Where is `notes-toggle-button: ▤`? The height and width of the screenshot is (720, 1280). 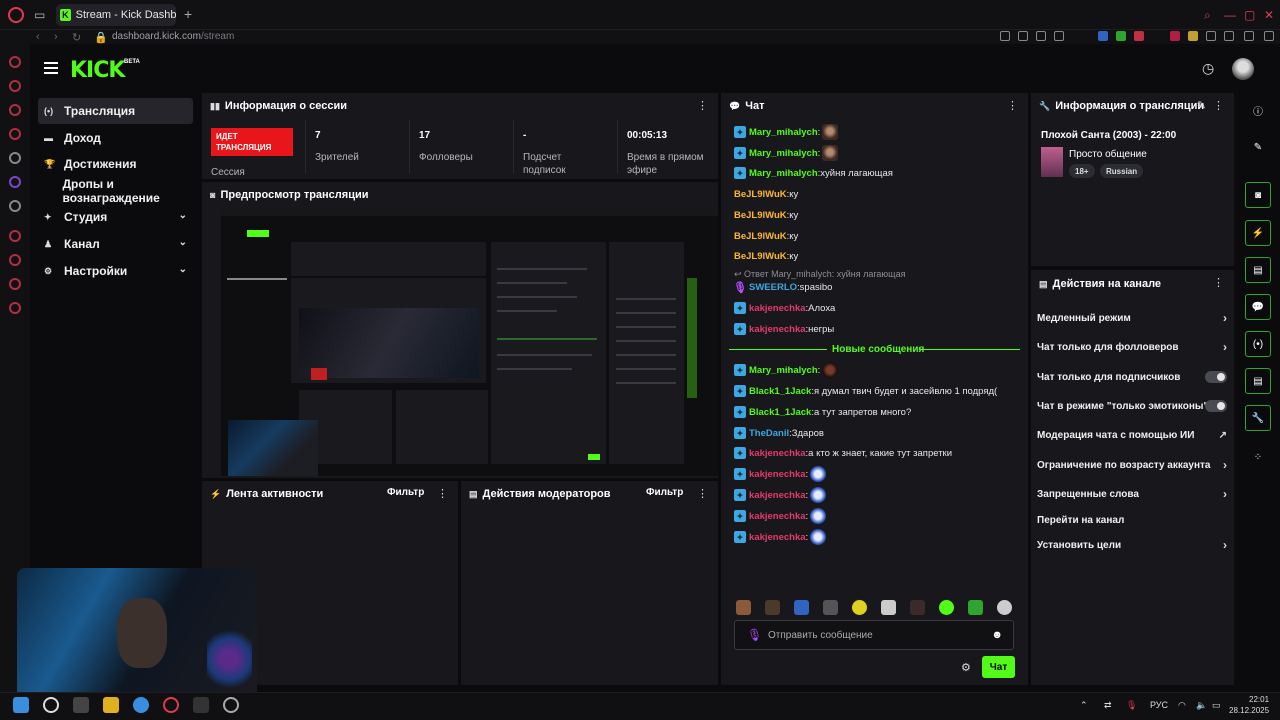
notes-toggle-button: ▤ is located at coordinates (1258, 270).